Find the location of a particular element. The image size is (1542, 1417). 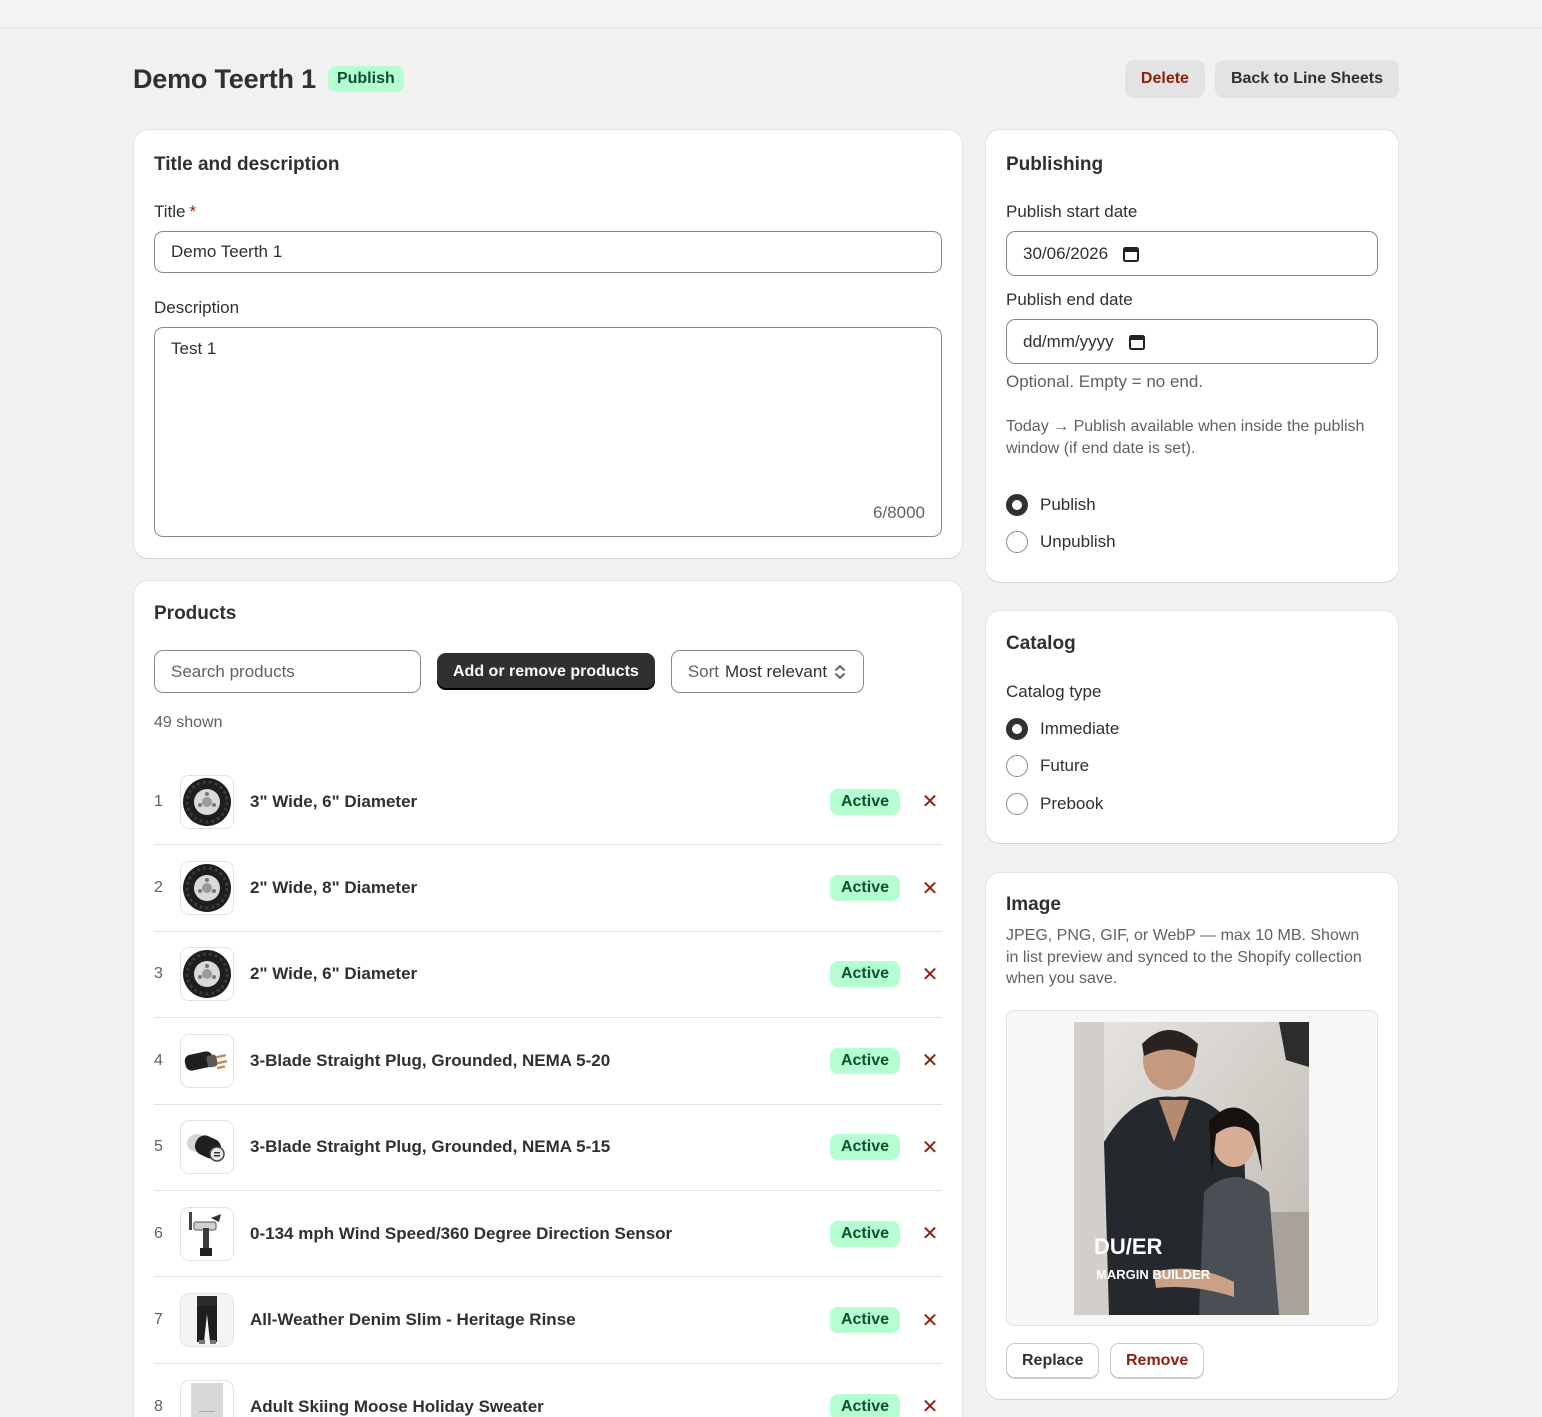

title-input: Demo Teerth 1 is located at coordinates (548, 252).